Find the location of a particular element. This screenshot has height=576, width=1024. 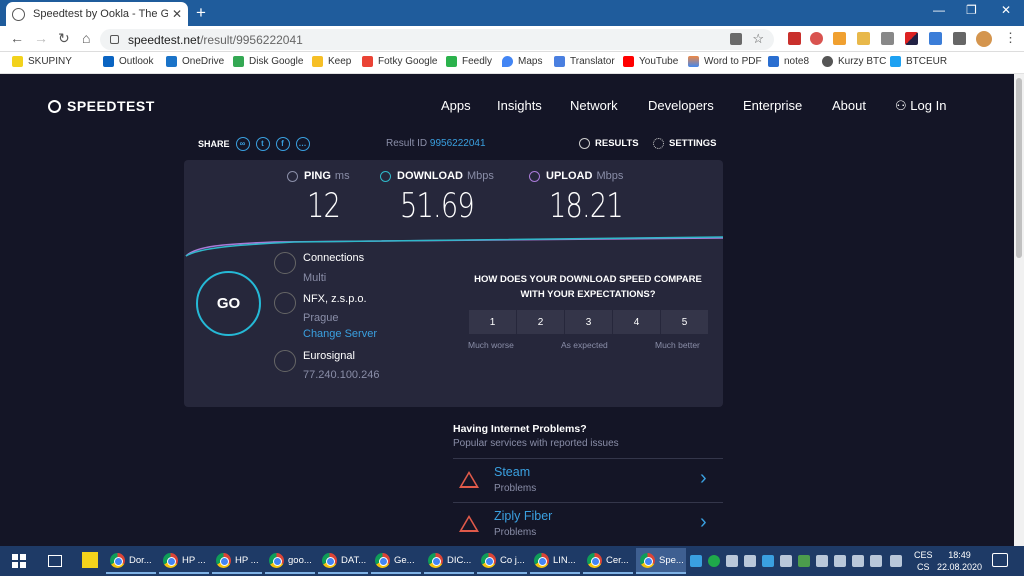

bookmark-disk-google: Disk Google is located at coordinates (268, 61).